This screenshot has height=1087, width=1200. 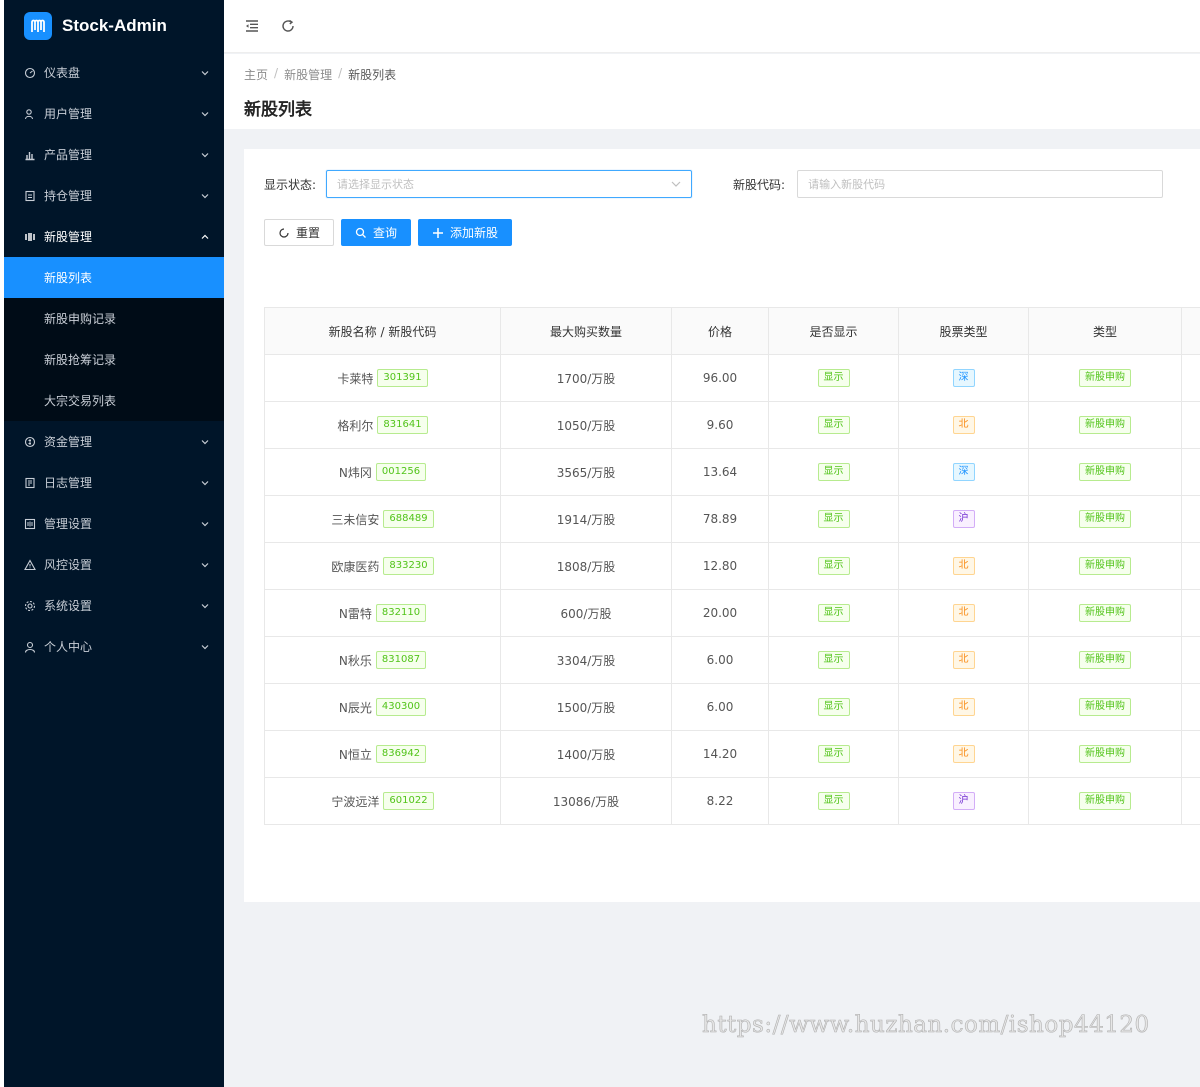 I want to click on sidebar-item-0: 仪表盘, so click(x=114, y=72).